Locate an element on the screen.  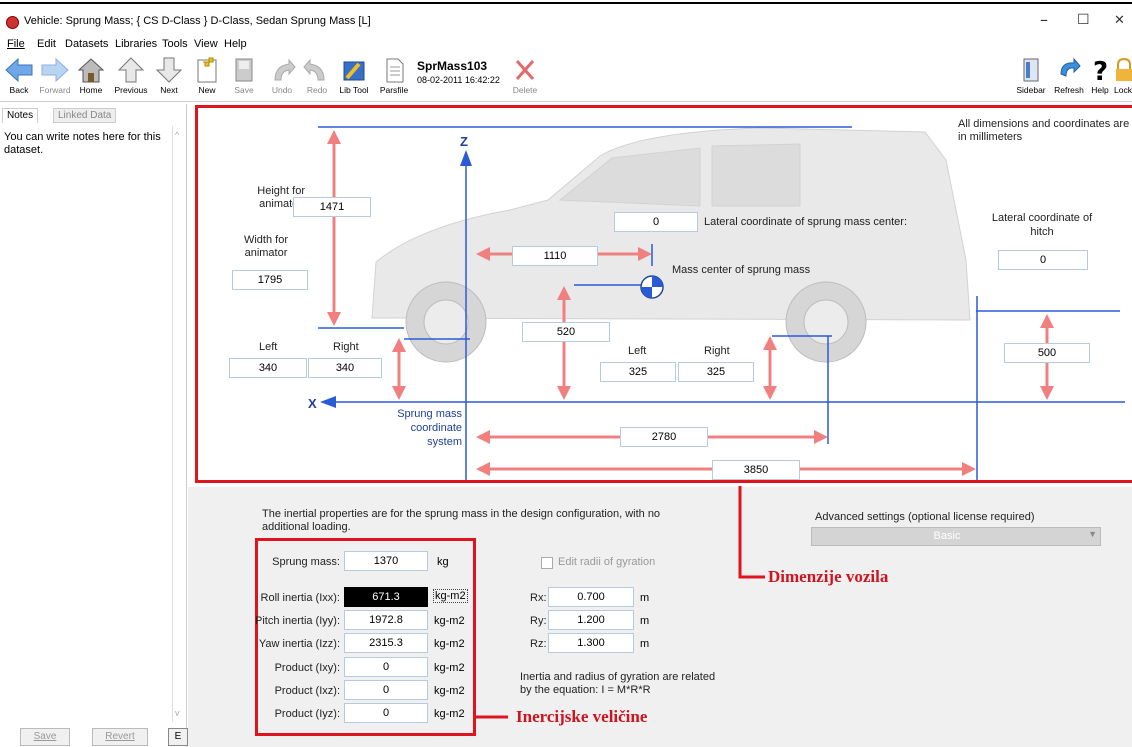
dimensions-callout-line is located at coordinates (620, 602).